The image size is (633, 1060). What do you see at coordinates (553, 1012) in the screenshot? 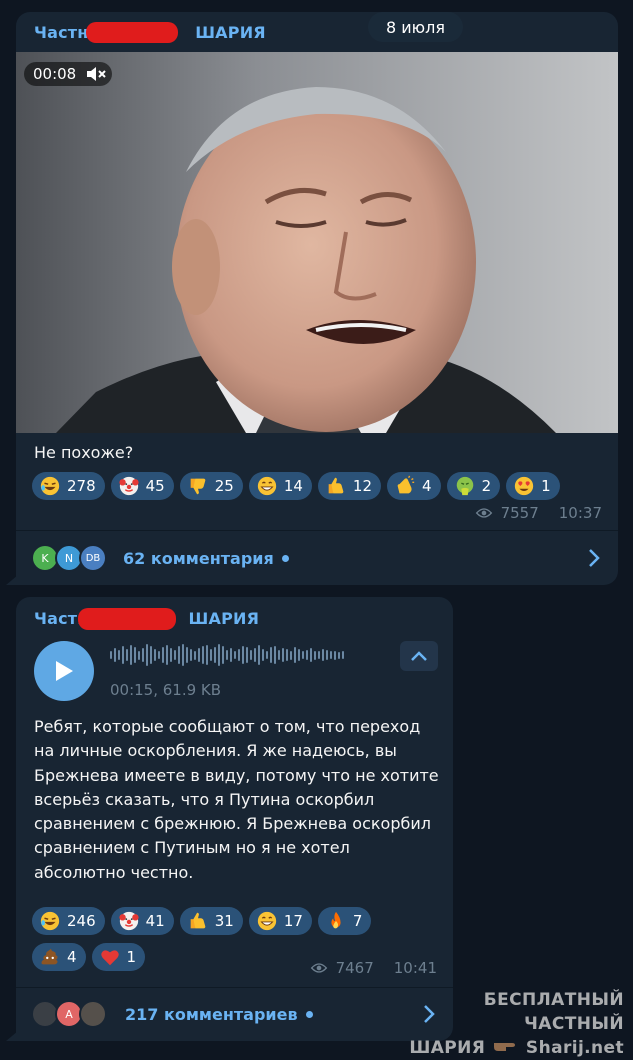
I see `watermark-line1: БЕСПЛАТНЫЙ ЧАСТНЫЙ` at bounding box center [553, 1012].